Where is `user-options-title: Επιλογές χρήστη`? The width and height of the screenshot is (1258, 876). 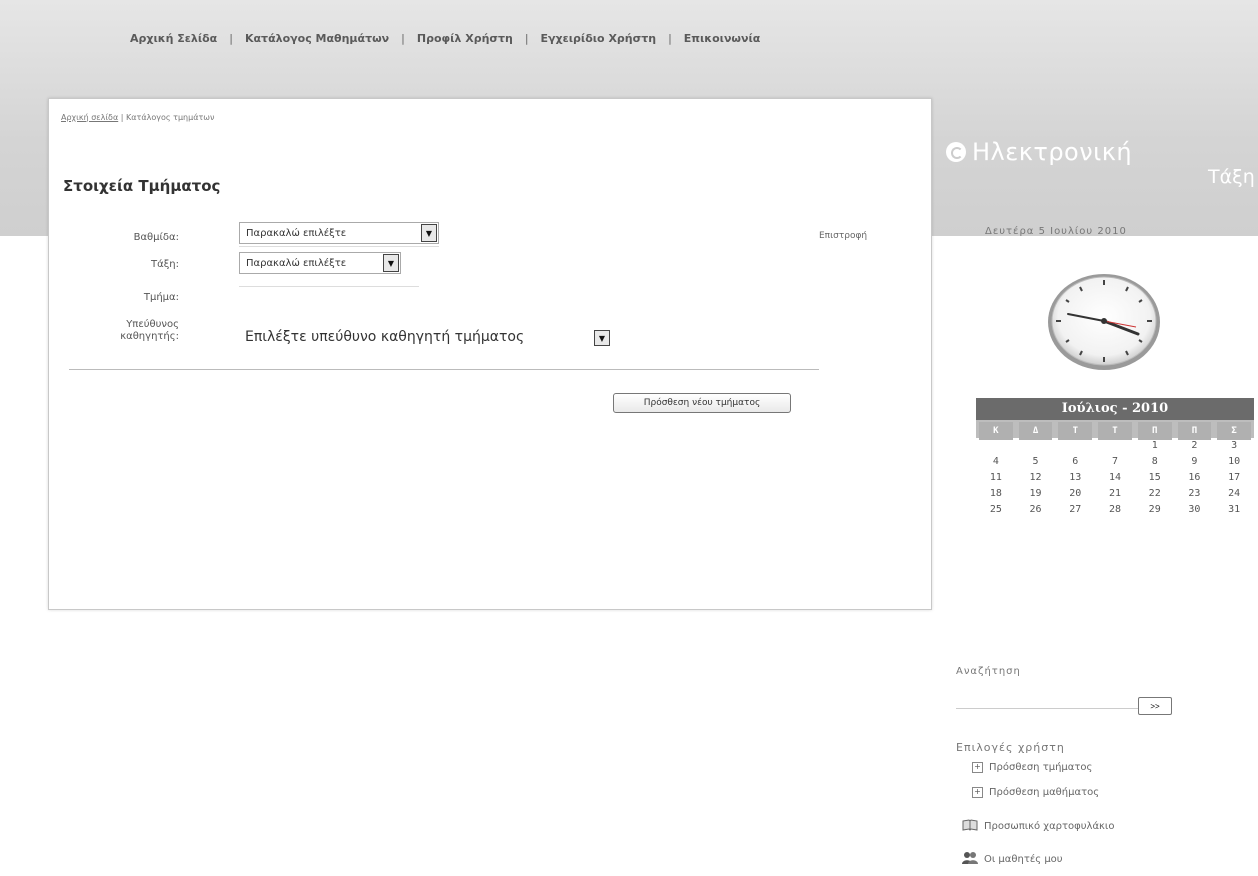
user-options-title: Επιλογές χρήστη is located at coordinates (1010, 747).